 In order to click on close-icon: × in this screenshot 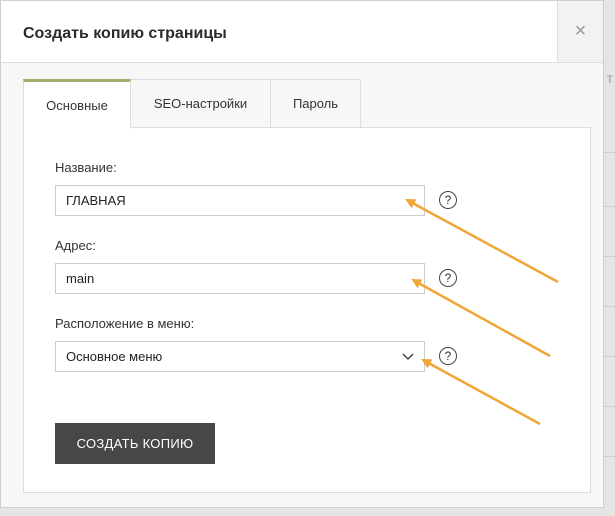, I will do `click(580, 31)`.